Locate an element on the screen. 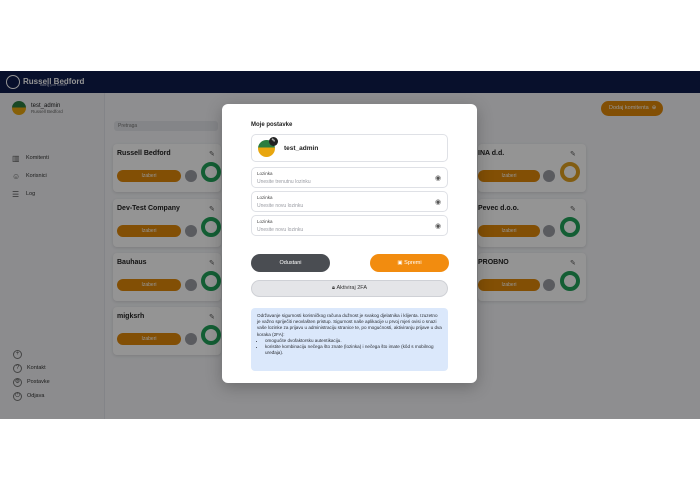 Image resolution: width=700 pixels, height=500 pixels. cancel-button: Odustani is located at coordinates (290, 263).